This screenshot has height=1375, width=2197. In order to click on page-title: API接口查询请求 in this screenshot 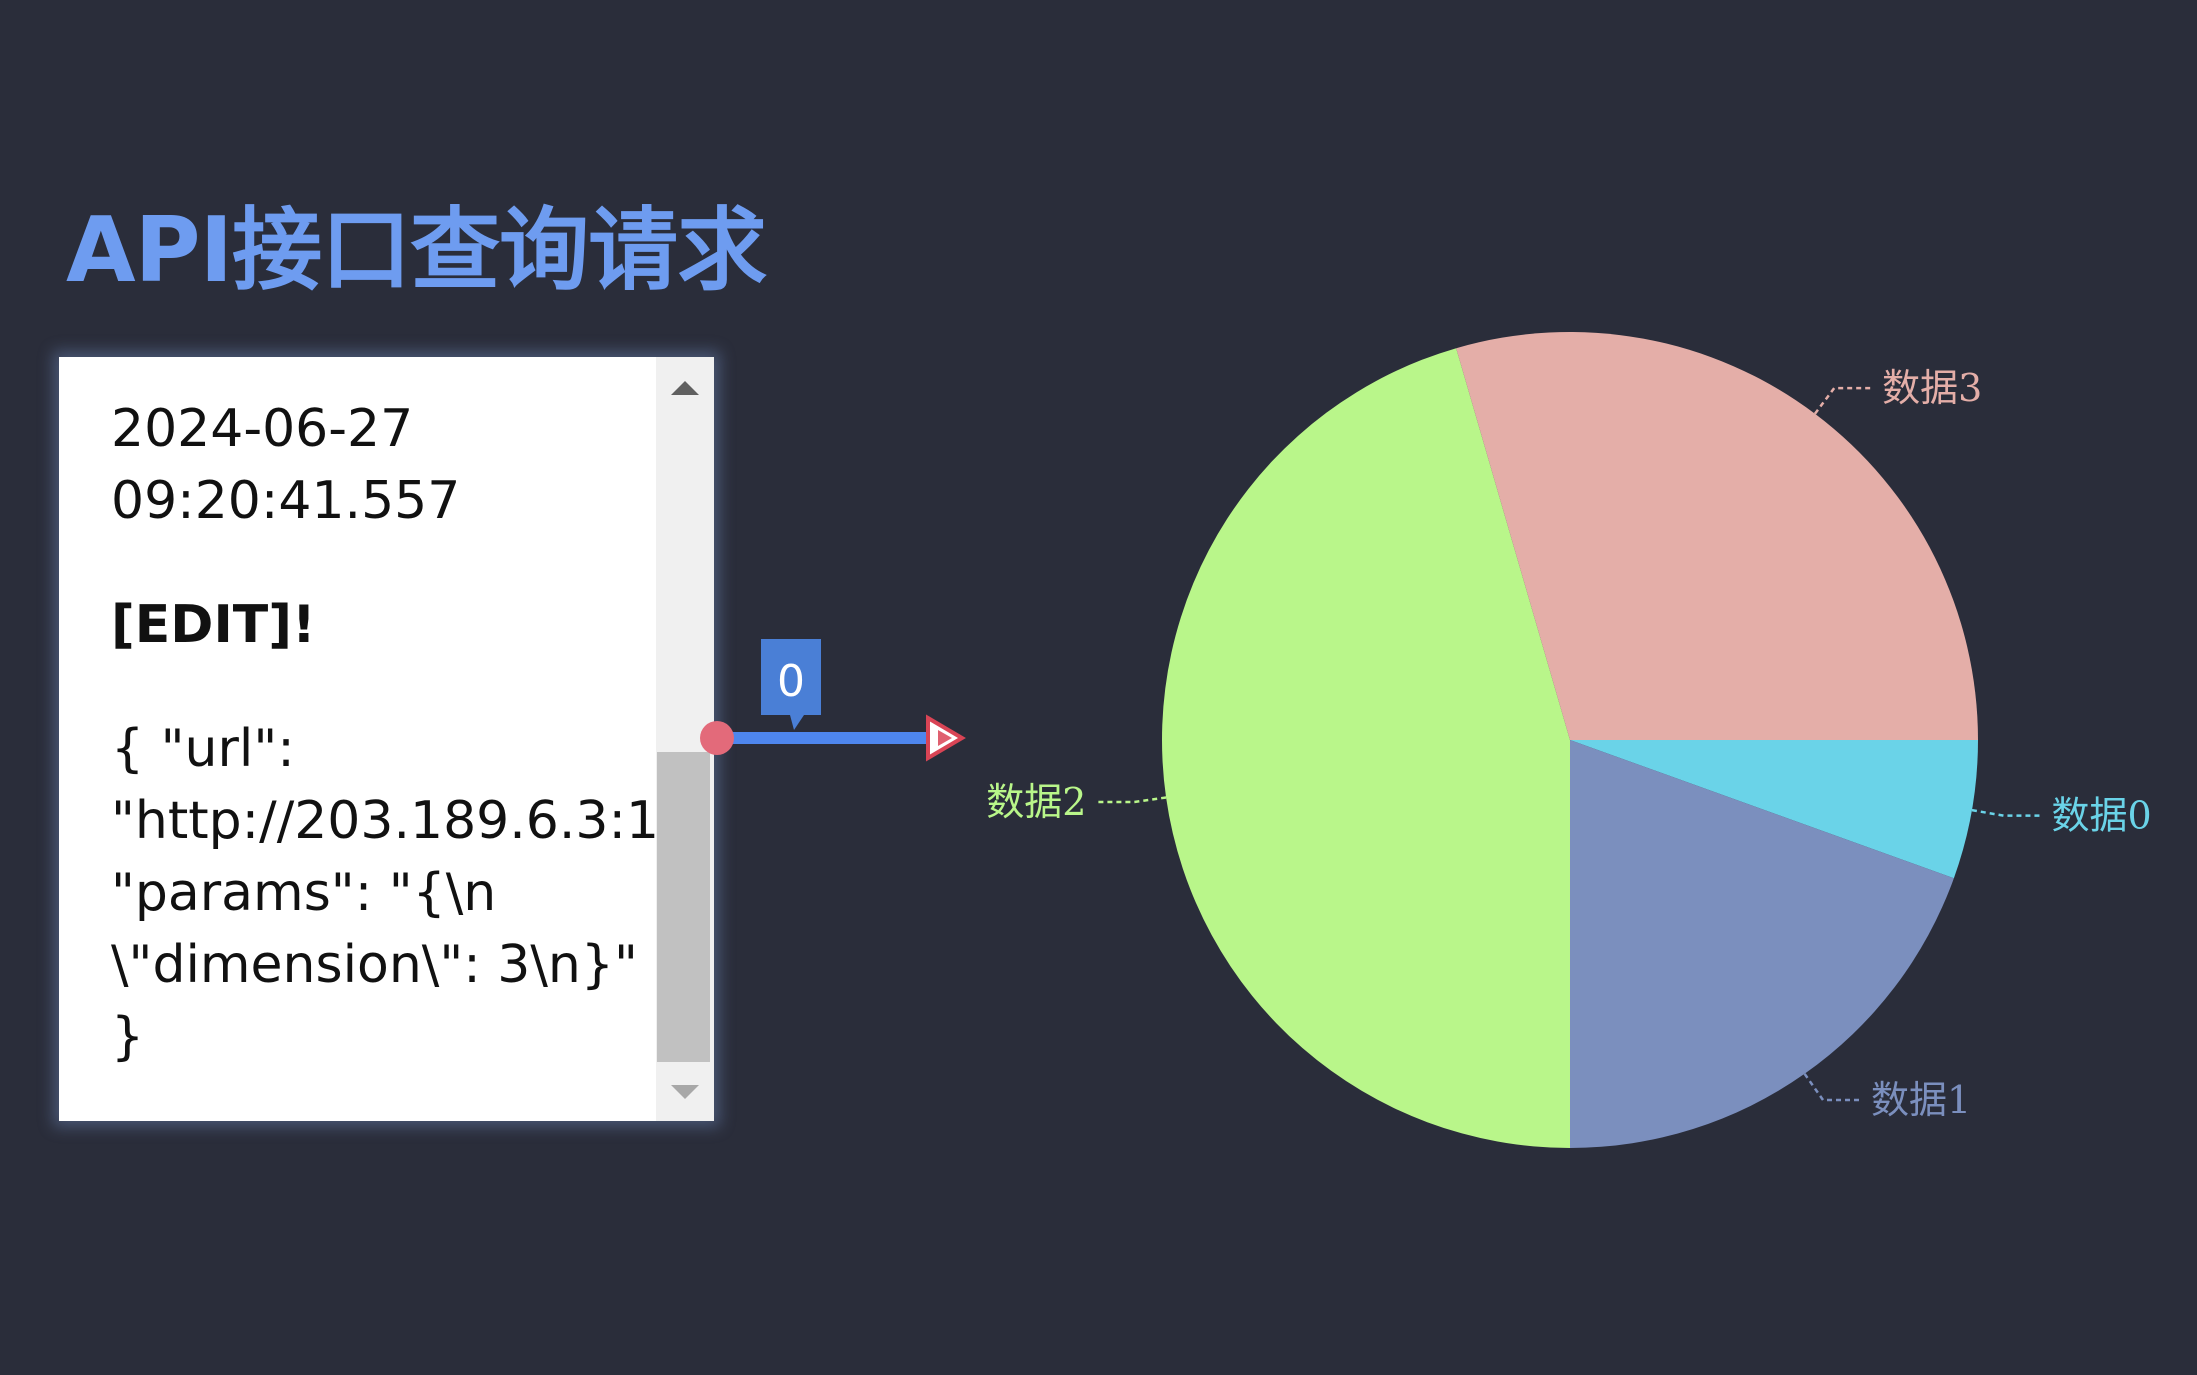, I will do `click(416, 250)`.